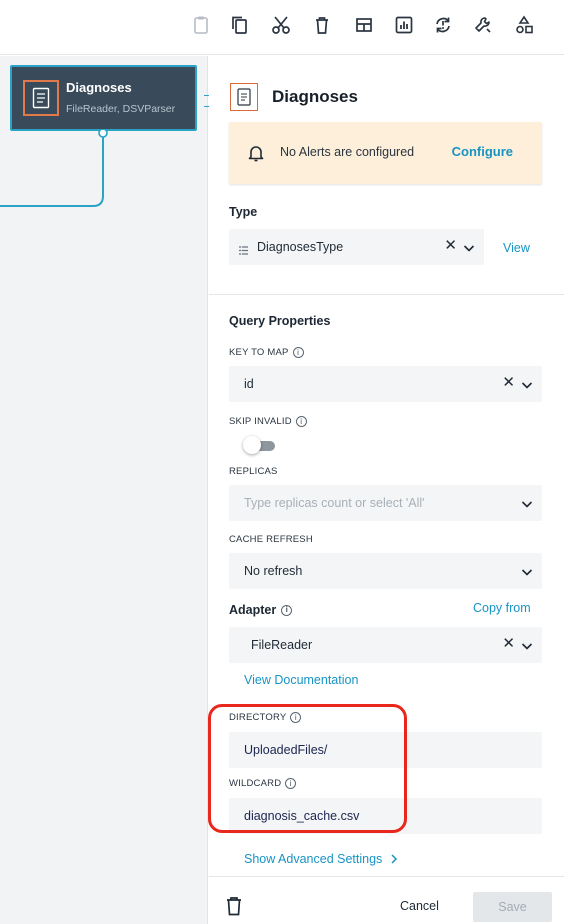  I want to click on show-advanced-settings-text: Show Advanced Settings, so click(313, 859).